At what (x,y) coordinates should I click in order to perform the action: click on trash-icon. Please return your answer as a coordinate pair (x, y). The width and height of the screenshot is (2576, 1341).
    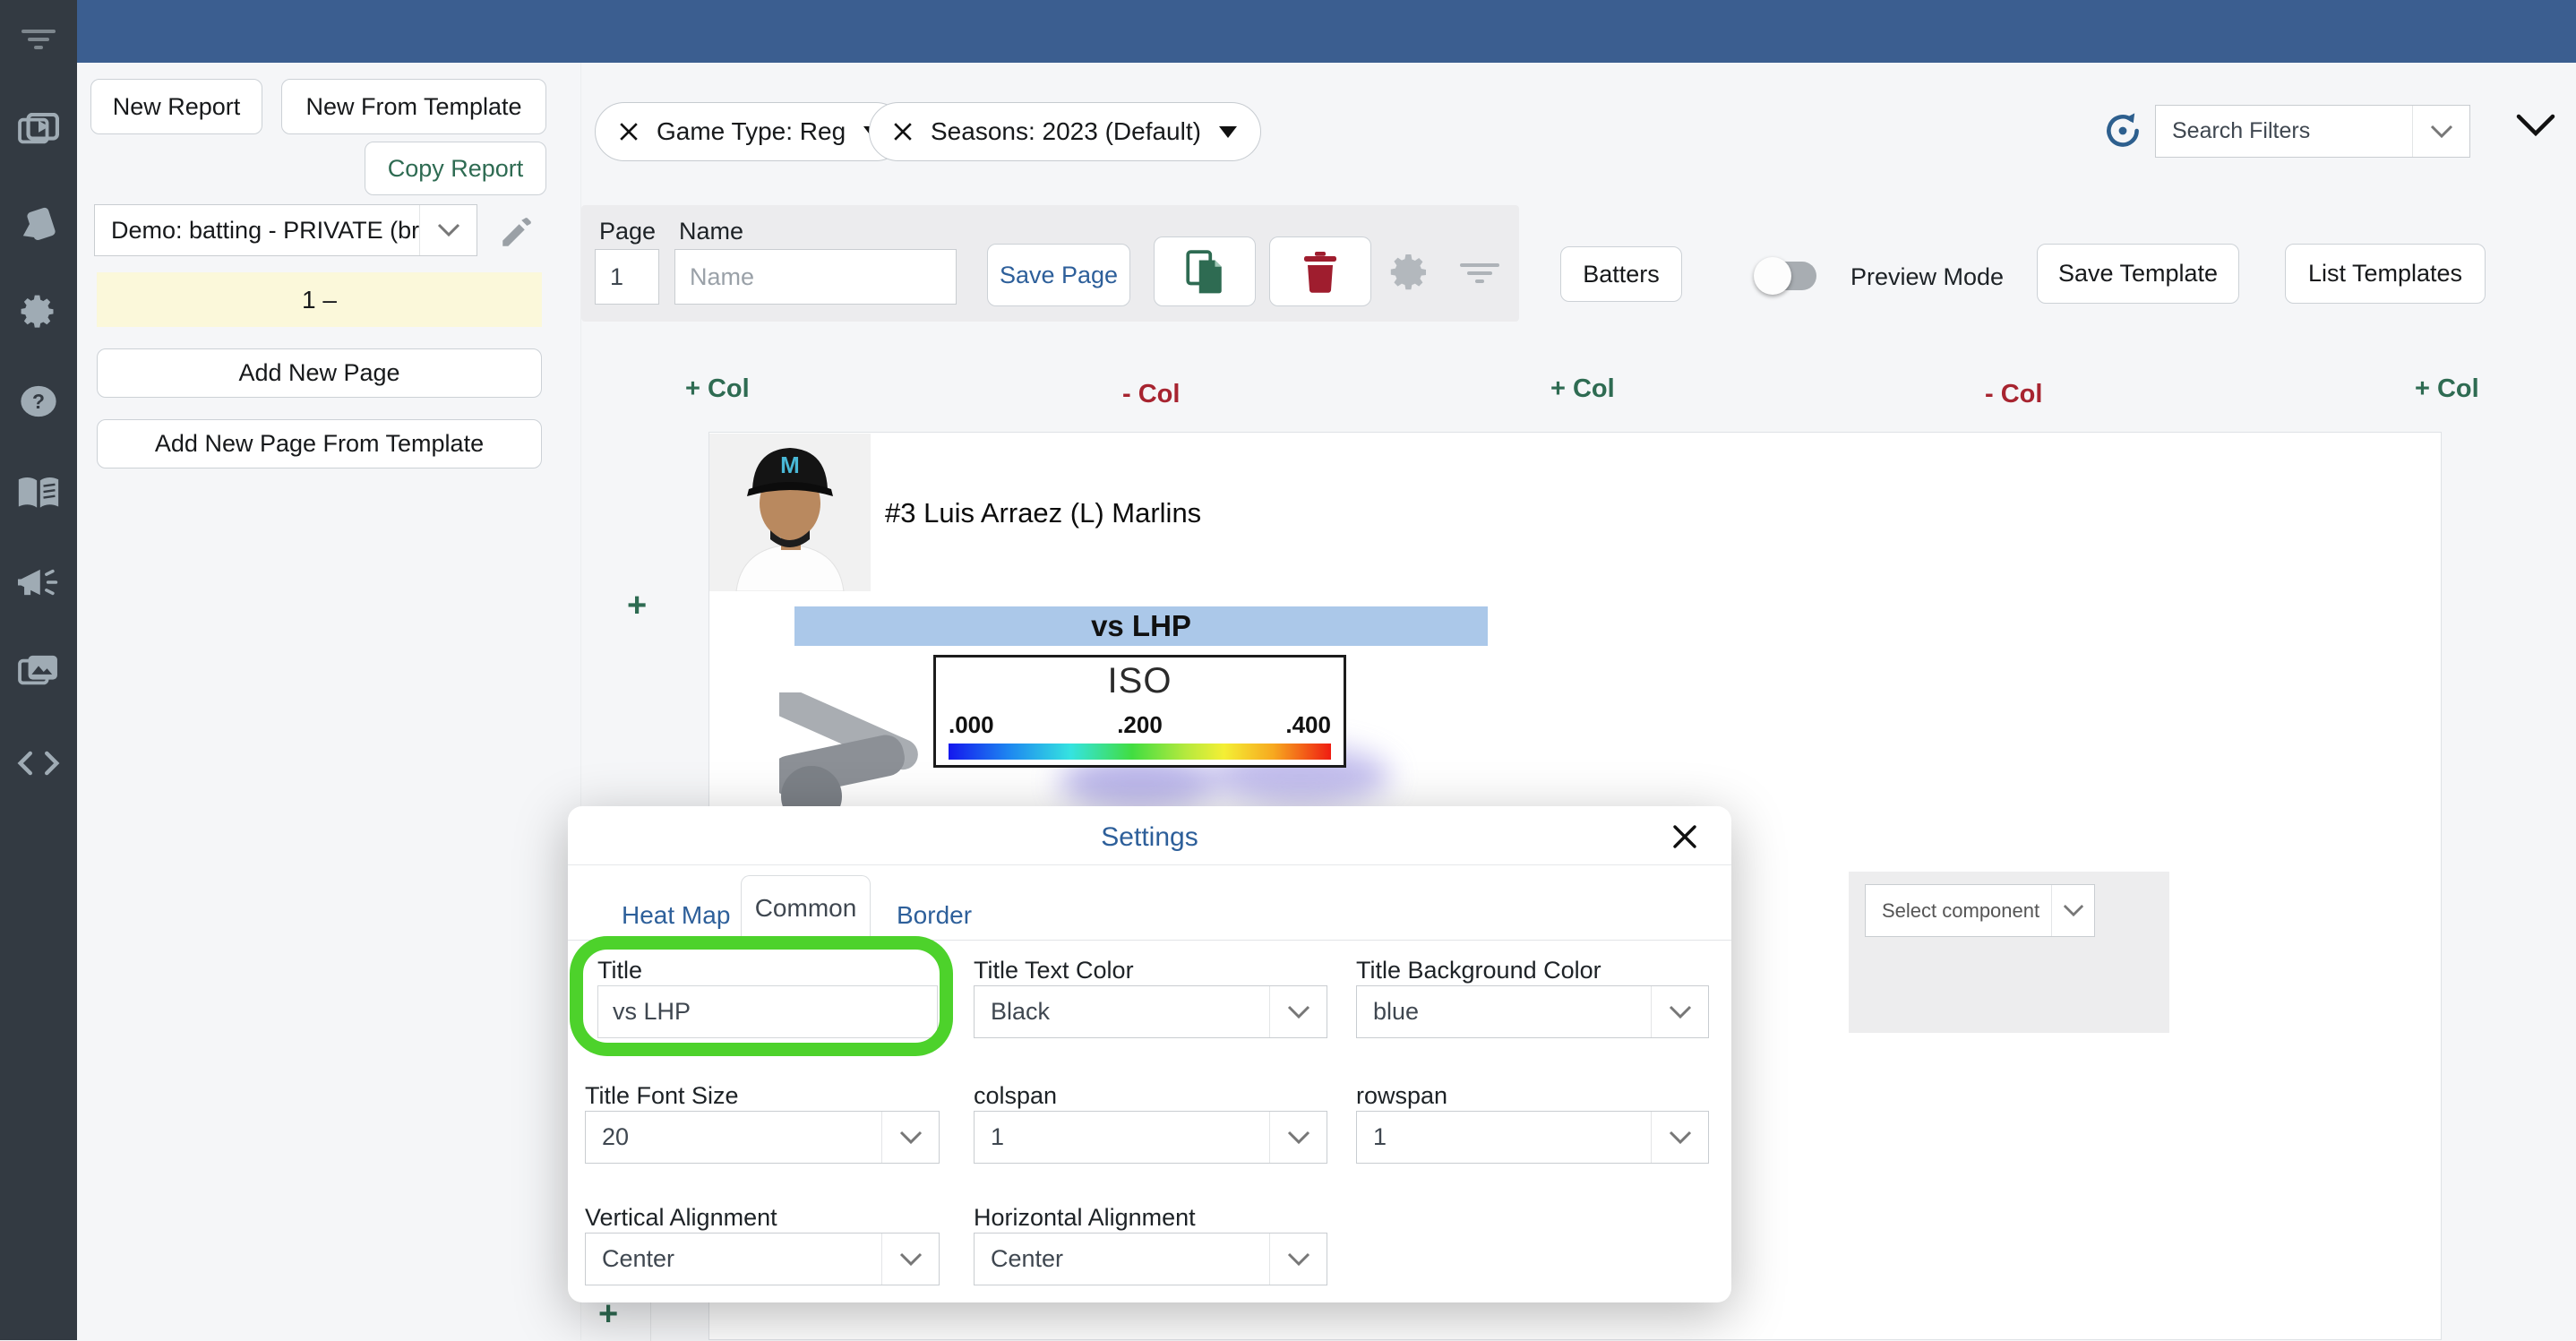
    Looking at the image, I should click on (1320, 272).